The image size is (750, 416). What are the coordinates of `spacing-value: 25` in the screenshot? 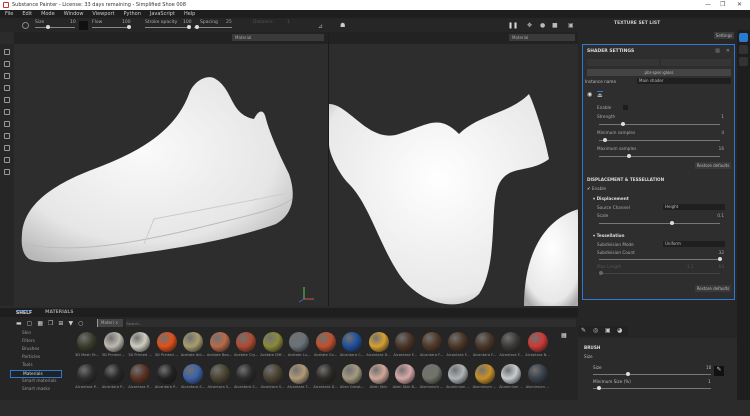 It's located at (229, 22).